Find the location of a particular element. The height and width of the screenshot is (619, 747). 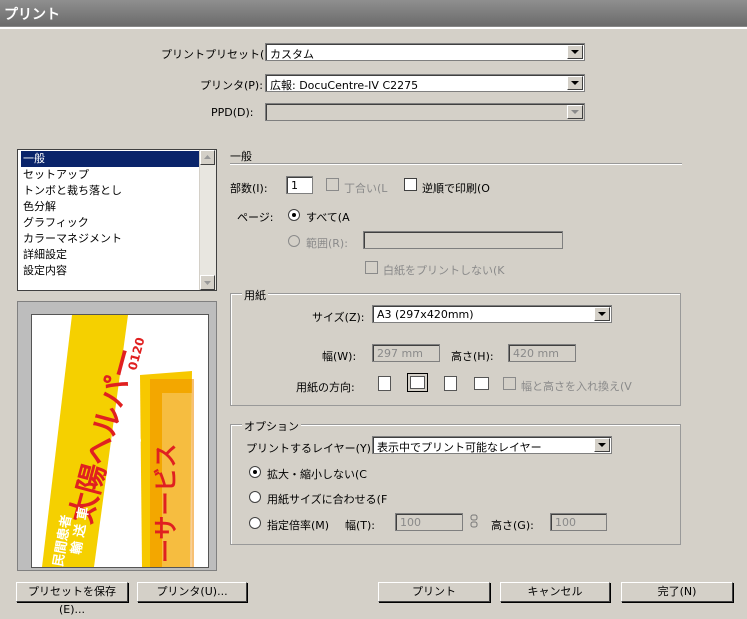

scale-width-label: 幅(T): is located at coordinates (360, 525).